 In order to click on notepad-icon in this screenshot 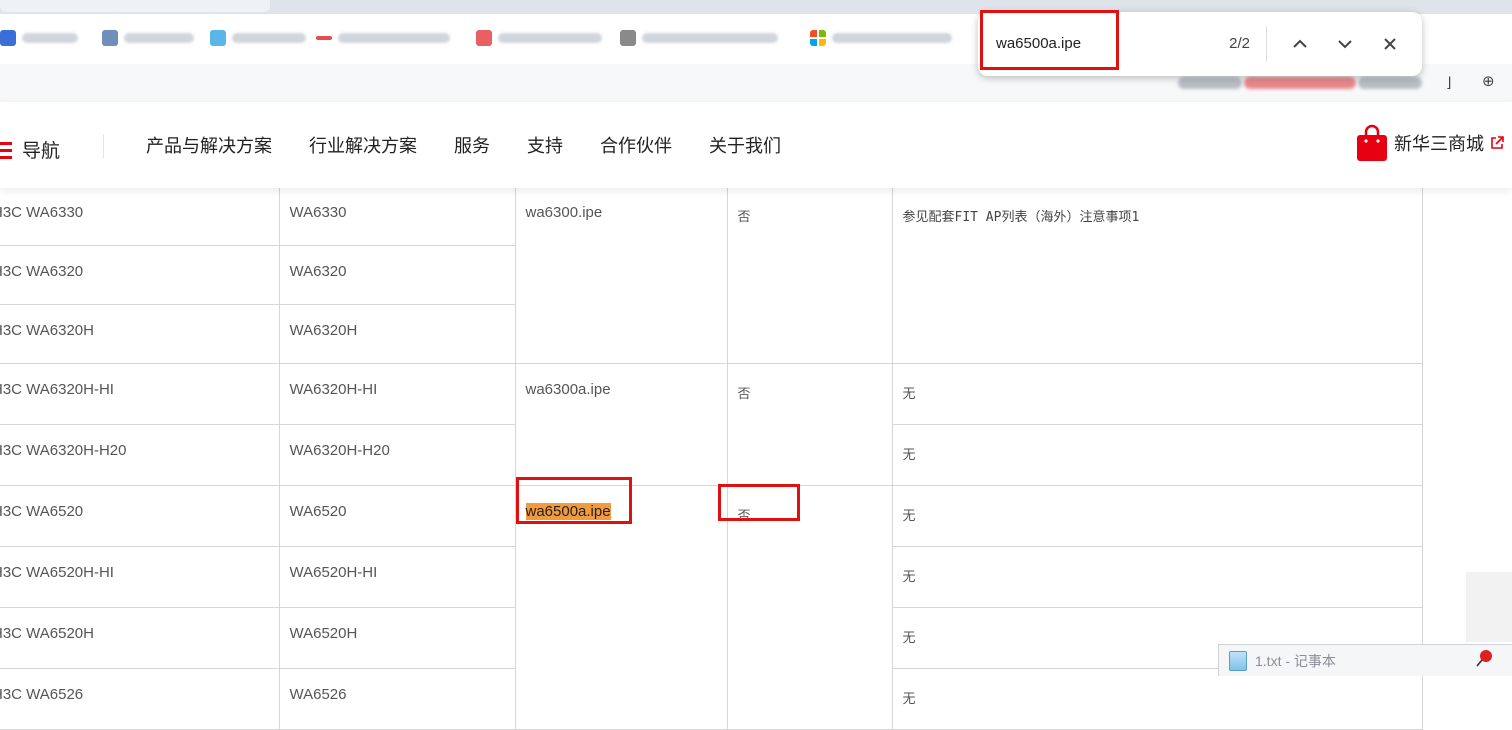, I will do `click(1238, 660)`.